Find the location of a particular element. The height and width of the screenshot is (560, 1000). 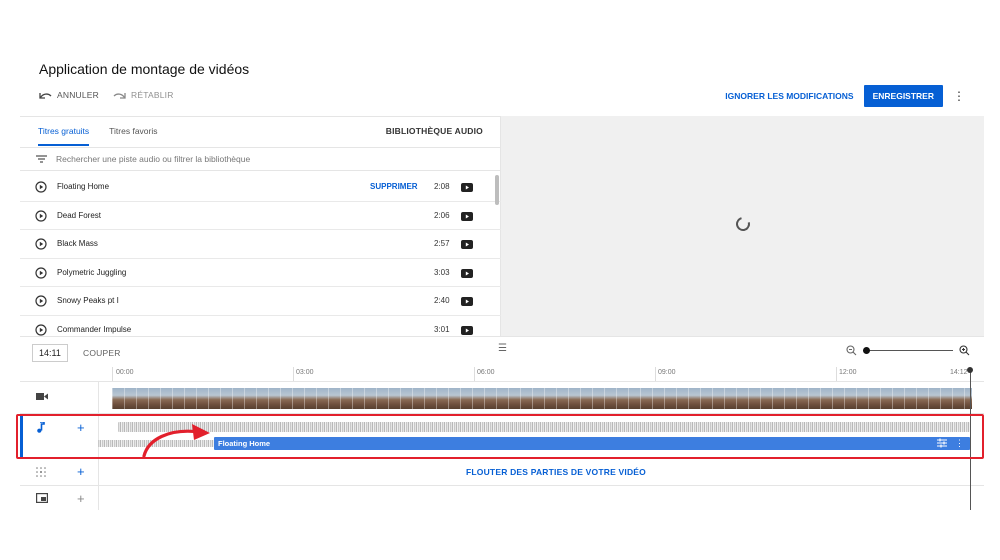

zoom-slider-knob is located at coordinates (866, 350).